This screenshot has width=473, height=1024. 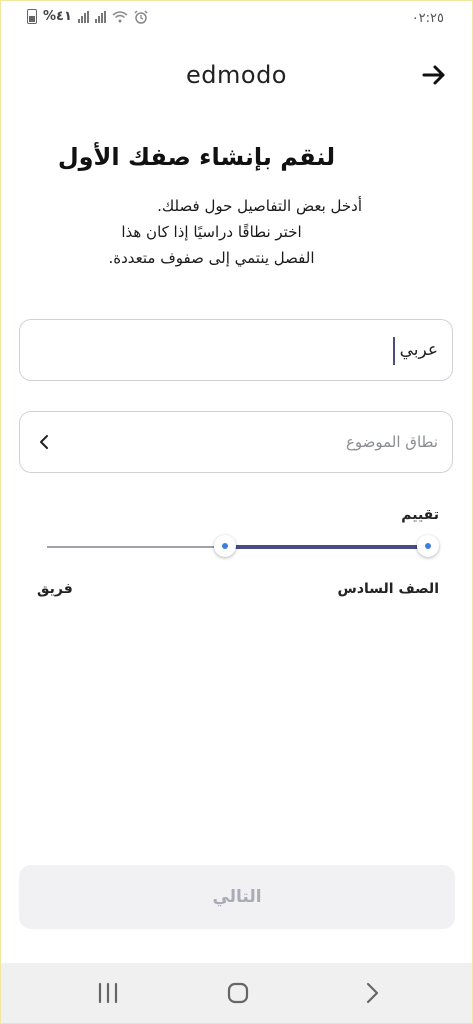 I want to click on slider-thumb-start, so click(x=428, y=546).